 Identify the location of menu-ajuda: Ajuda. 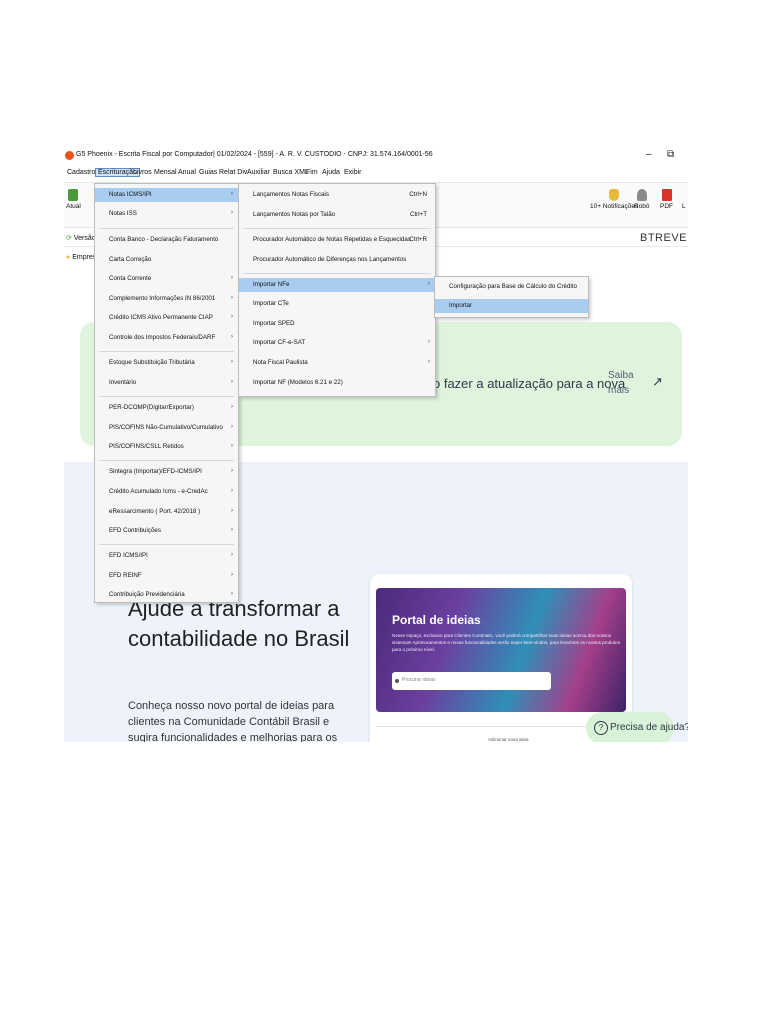
(331, 172).